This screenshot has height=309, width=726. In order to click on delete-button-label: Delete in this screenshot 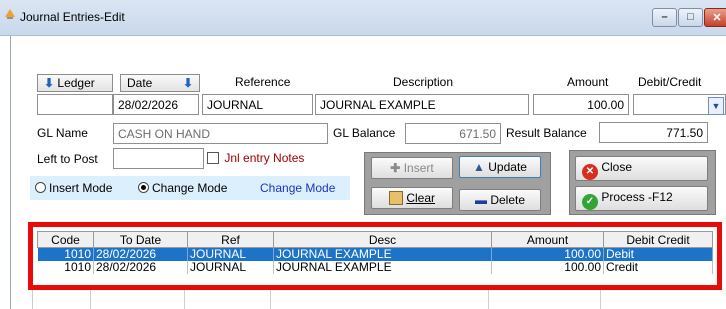, I will do `click(508, 200)`.